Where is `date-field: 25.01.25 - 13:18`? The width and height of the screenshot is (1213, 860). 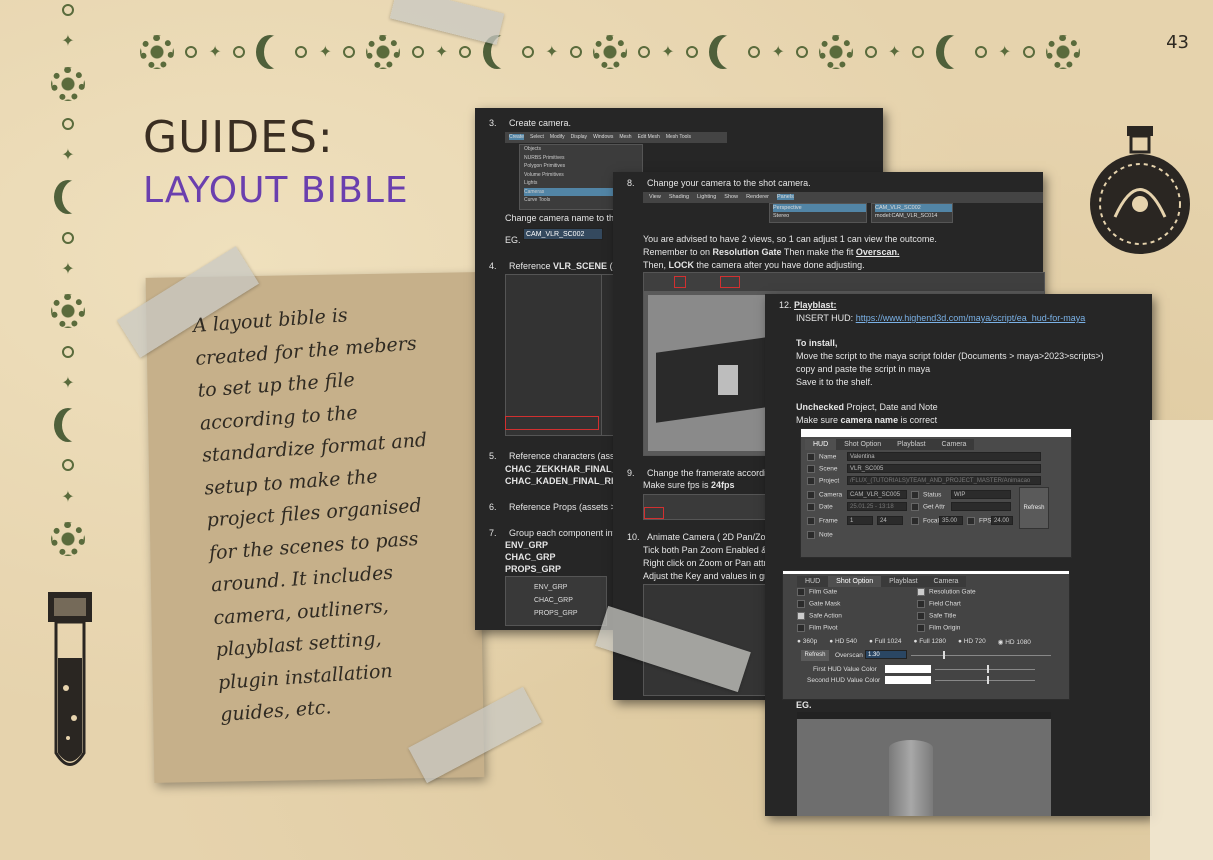 date-field: 25.01.25 - 13:18 is located at coordinates (877, 506).